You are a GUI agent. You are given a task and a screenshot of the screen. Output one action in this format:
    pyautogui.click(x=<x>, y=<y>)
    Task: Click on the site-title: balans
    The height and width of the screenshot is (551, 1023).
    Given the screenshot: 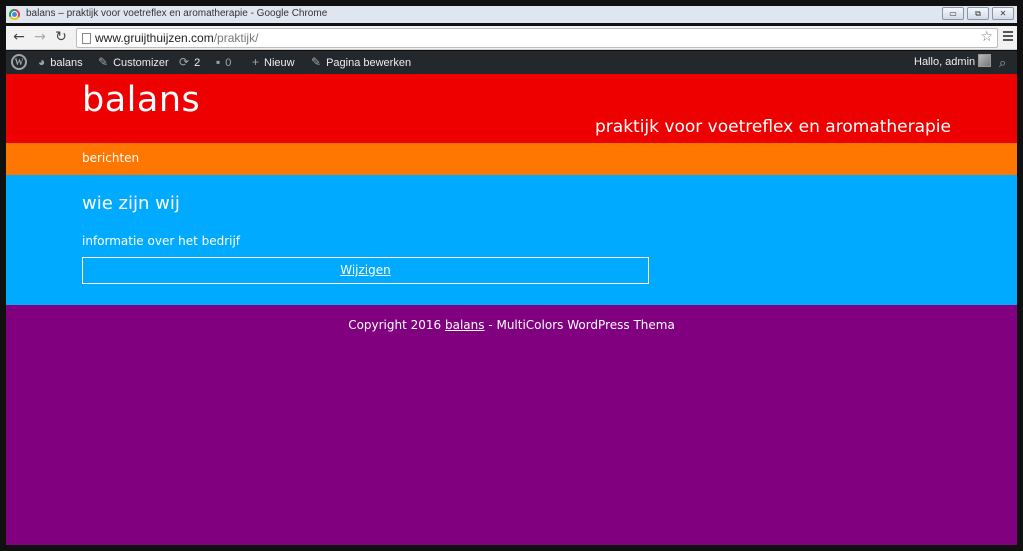 What is the action you would take?
    pyautogui.click(x=141, y=100)
    